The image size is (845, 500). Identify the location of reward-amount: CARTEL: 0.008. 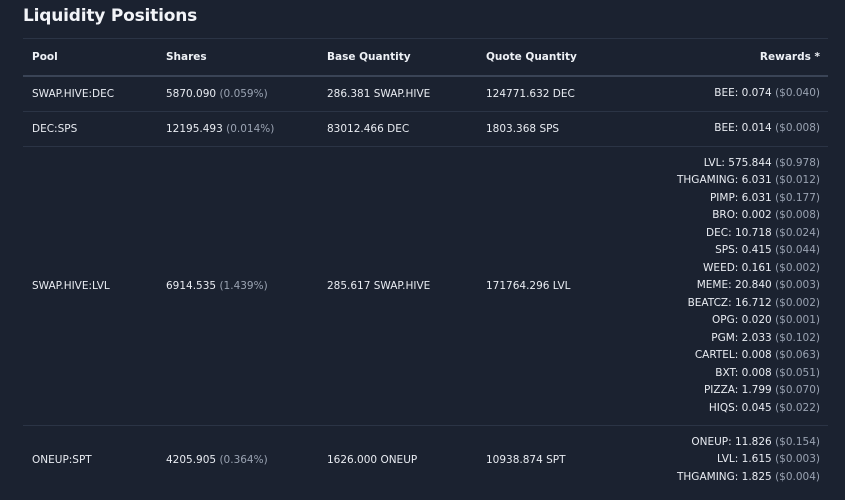
(733, 355).